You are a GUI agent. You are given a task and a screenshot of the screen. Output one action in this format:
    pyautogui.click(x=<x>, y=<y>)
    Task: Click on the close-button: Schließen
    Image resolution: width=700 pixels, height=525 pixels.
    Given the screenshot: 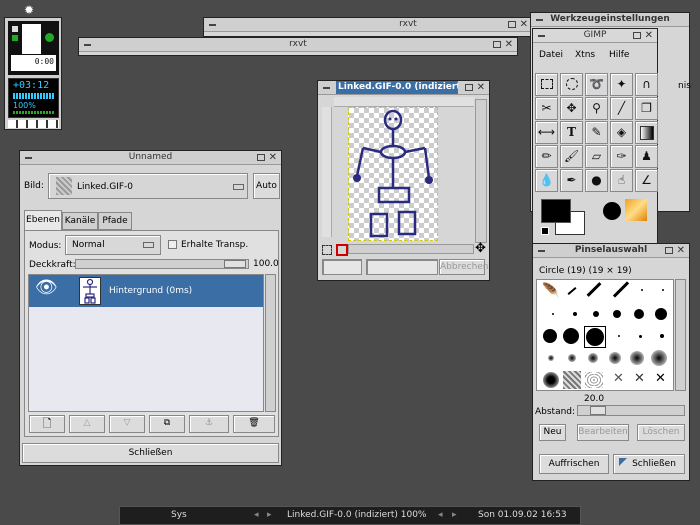 What is the action you would take?
    pyautogui.click(x=649, y=464)
    